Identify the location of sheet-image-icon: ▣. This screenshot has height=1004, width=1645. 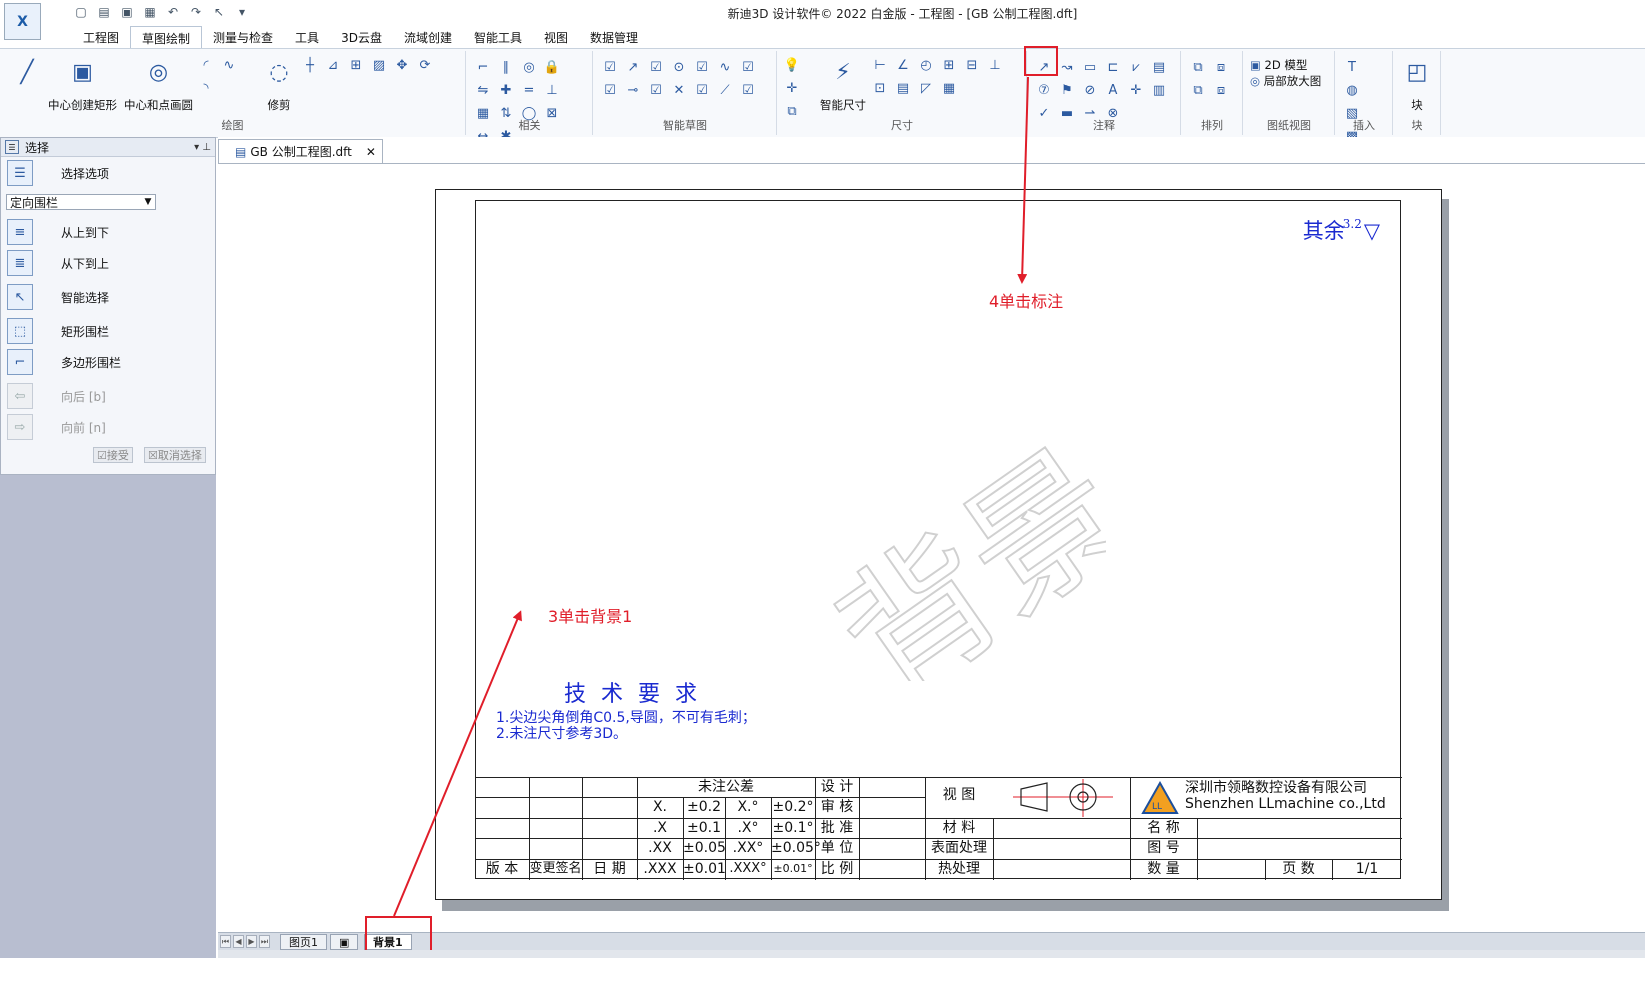
(344, 942).